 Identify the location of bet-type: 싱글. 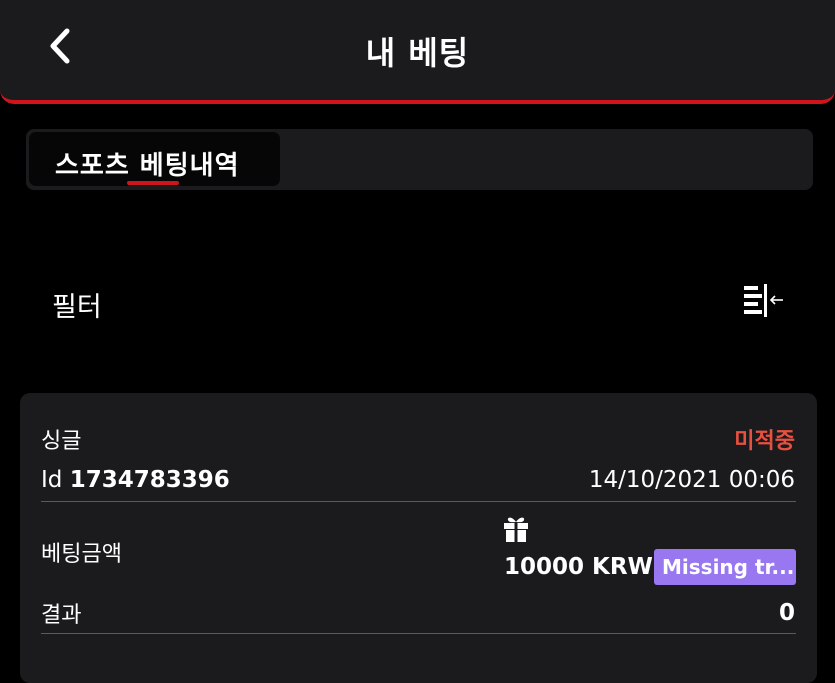
(61, 441).